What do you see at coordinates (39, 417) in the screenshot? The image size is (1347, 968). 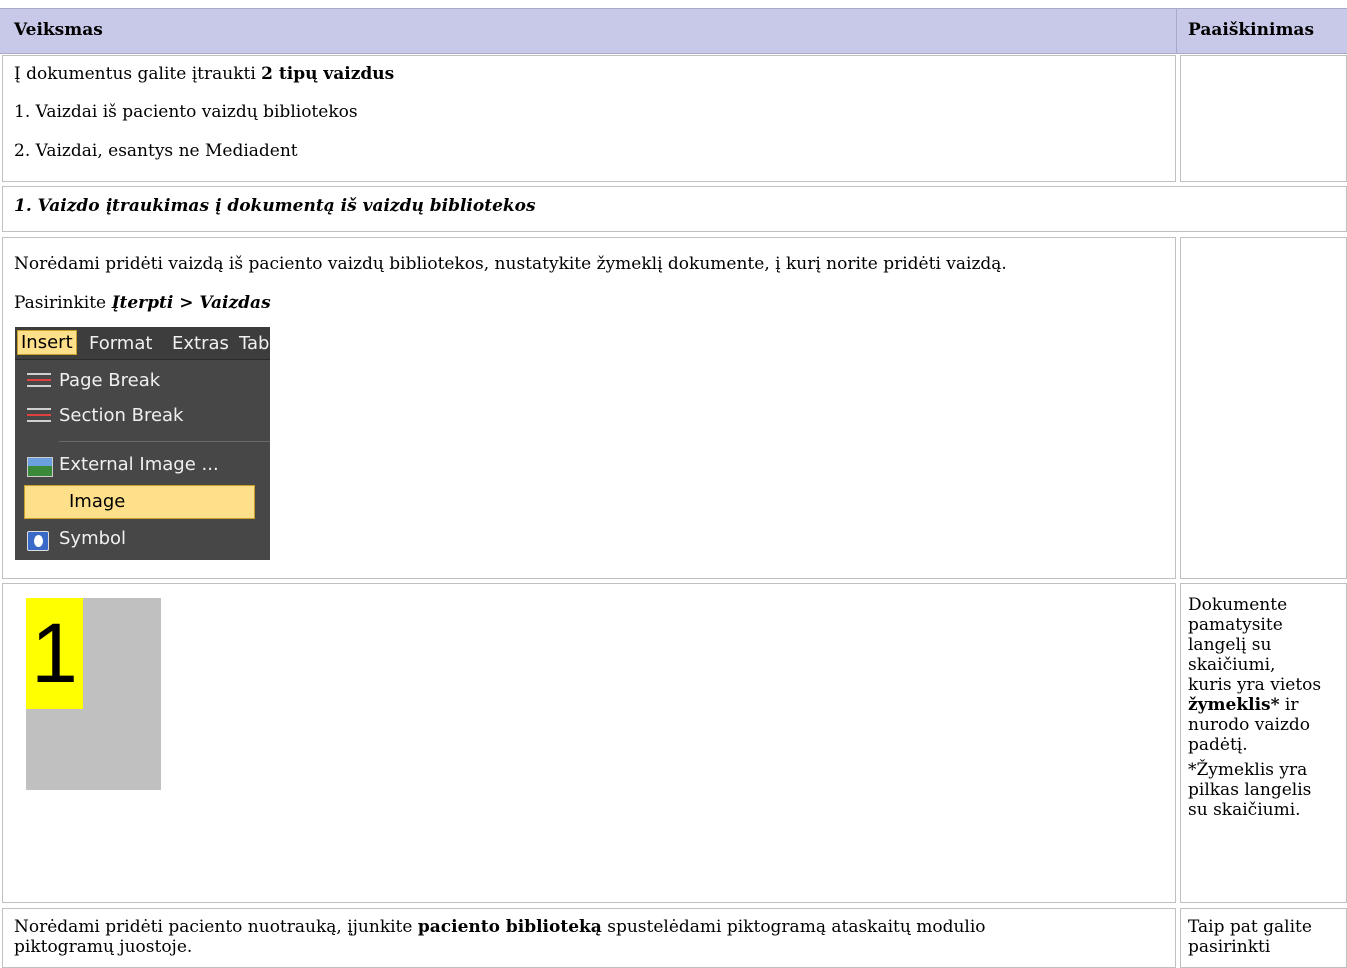 I see `section-break-icon` at bounding box center [39, 417].